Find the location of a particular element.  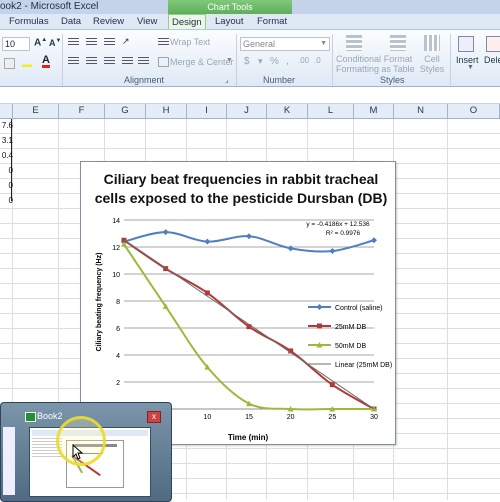

column-header: O is located at coordinates (474, 111).